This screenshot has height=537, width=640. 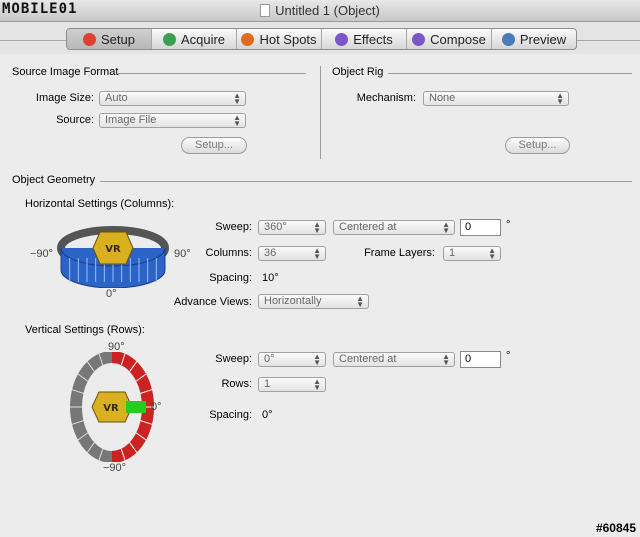 What do you see at coordinates (270, 278) in the screenshot?
I see `h-spacing-value: 10°` at bounding box center [270, 278].